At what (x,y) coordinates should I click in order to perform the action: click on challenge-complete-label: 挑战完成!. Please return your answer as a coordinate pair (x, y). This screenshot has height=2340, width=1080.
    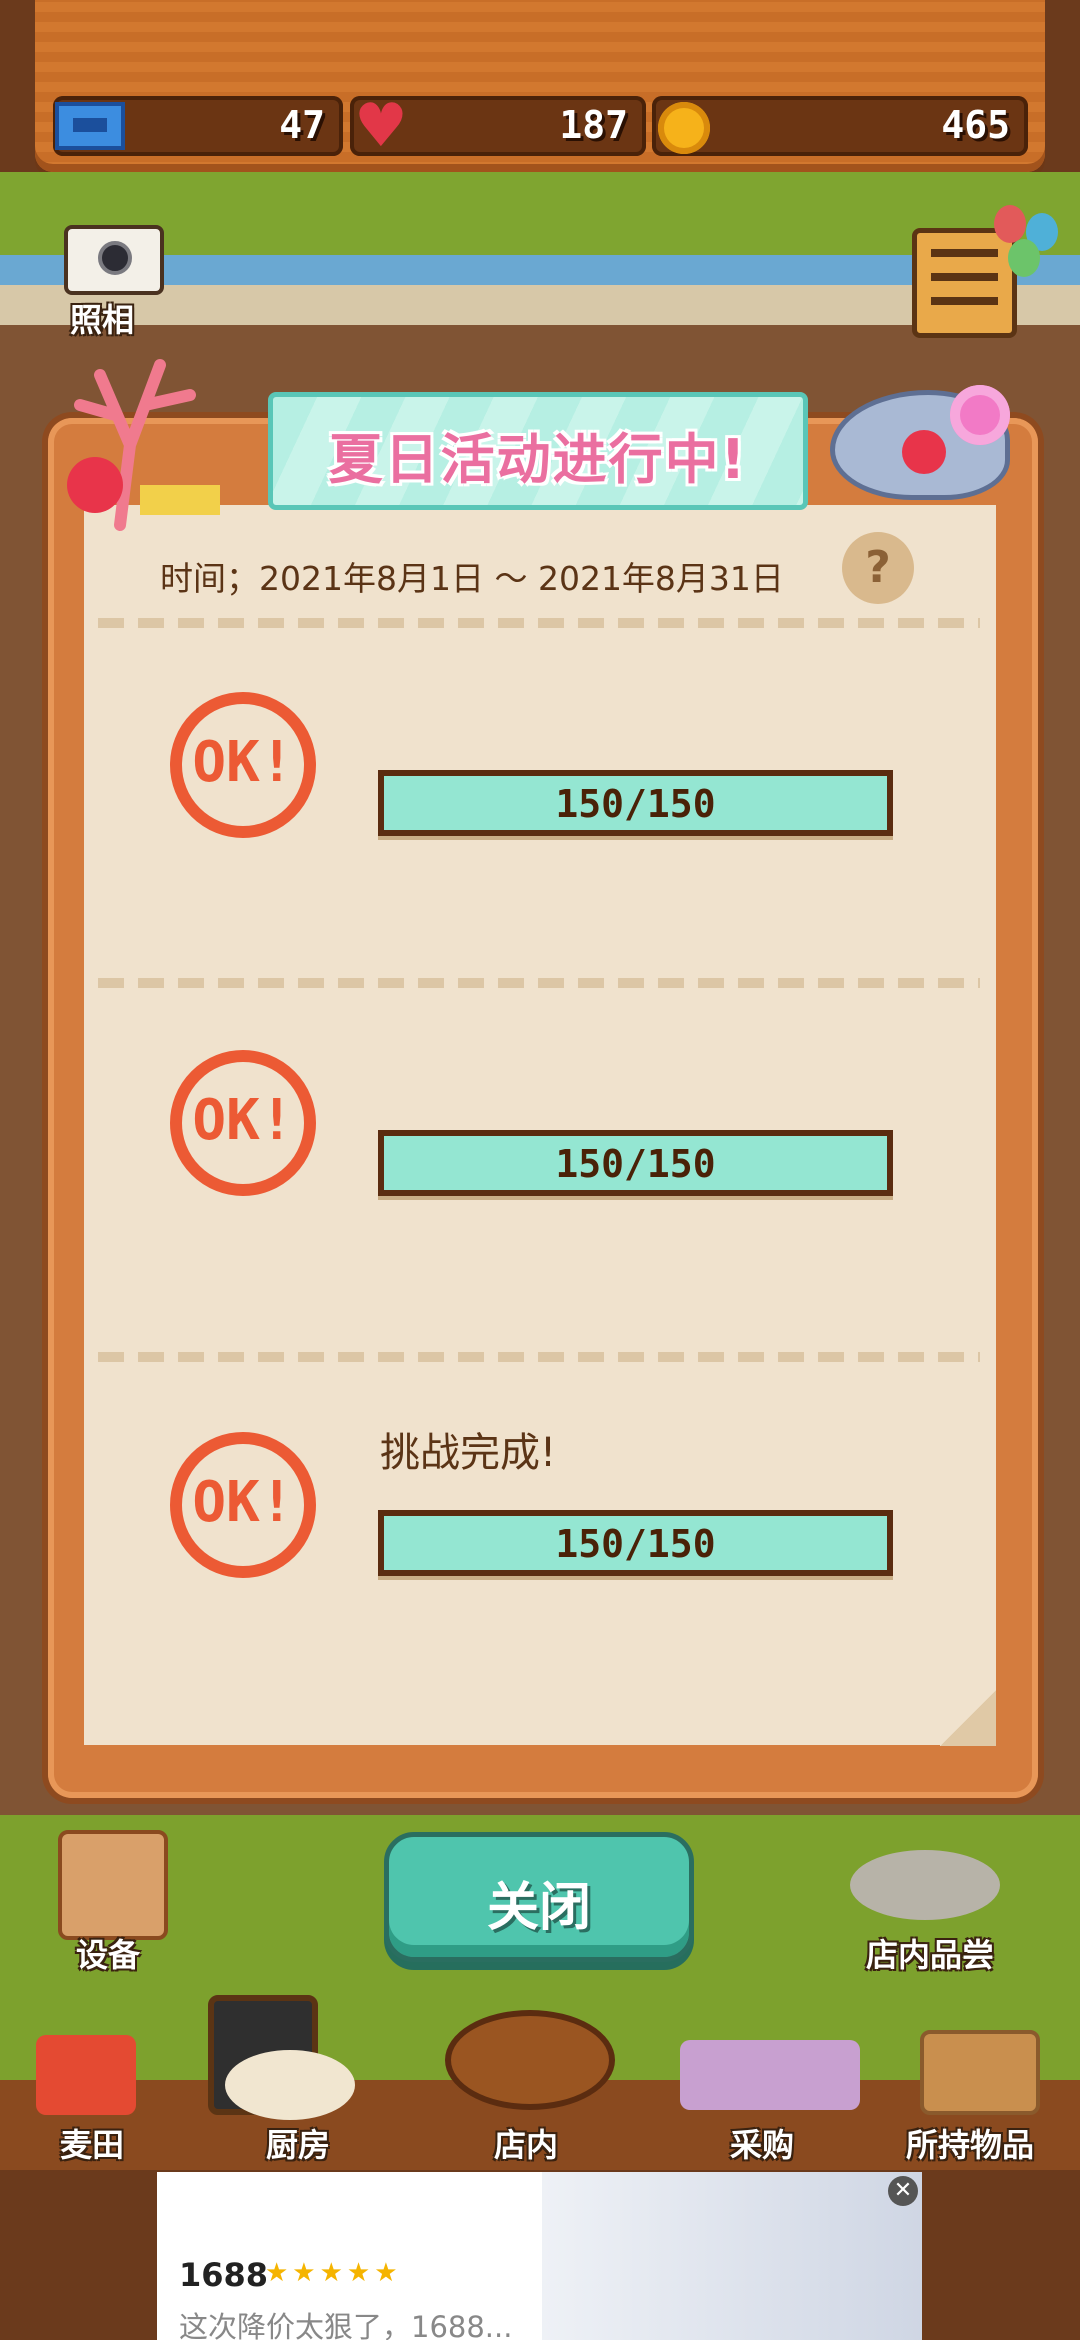
    Looking at the image, I should click on (468, 1453).